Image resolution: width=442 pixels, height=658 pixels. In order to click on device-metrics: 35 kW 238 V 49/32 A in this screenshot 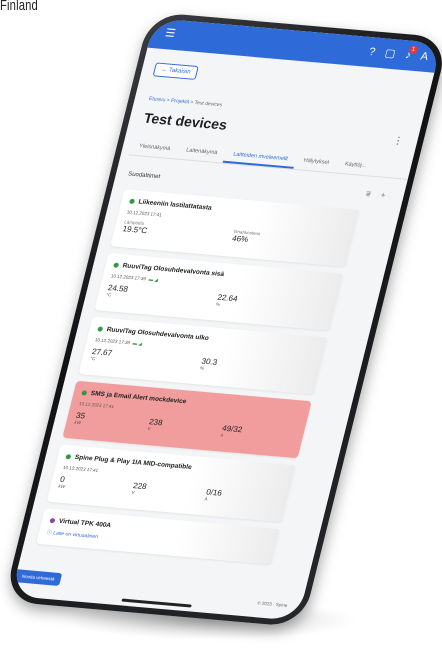, I will do `click(185, 427)`.